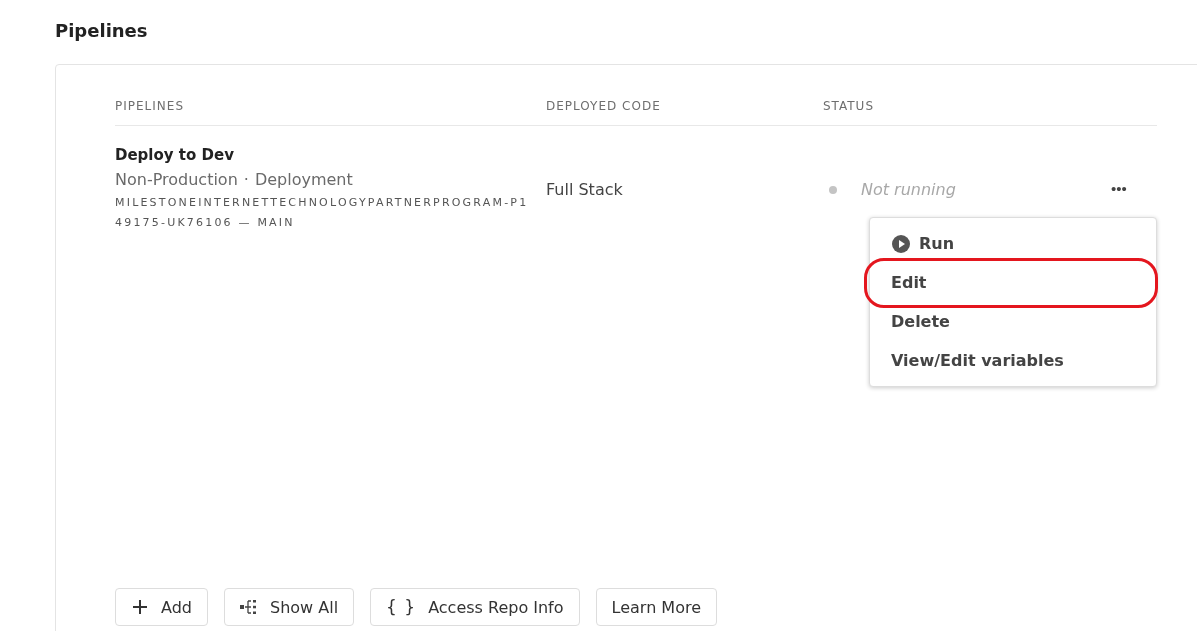 This screenshot has height=631, width=1197. What do you see at coordinates (249, 607) in the screenshot?
I see `list-icon` at bounding box center [249, 607].